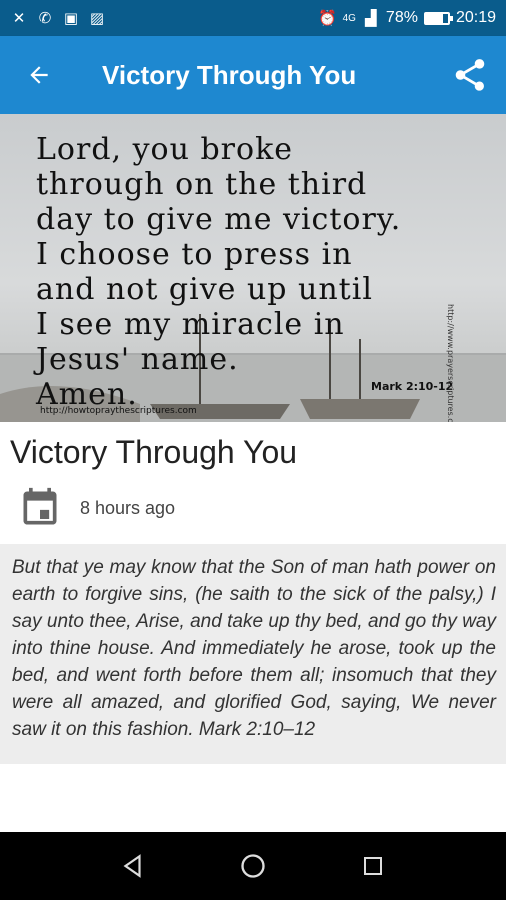 This screenshot has width=506, height=900. What do you see at coordinates (349, 18) in the screenshot?
I see `signal-label: 4G` at bounding box center [349, 18].